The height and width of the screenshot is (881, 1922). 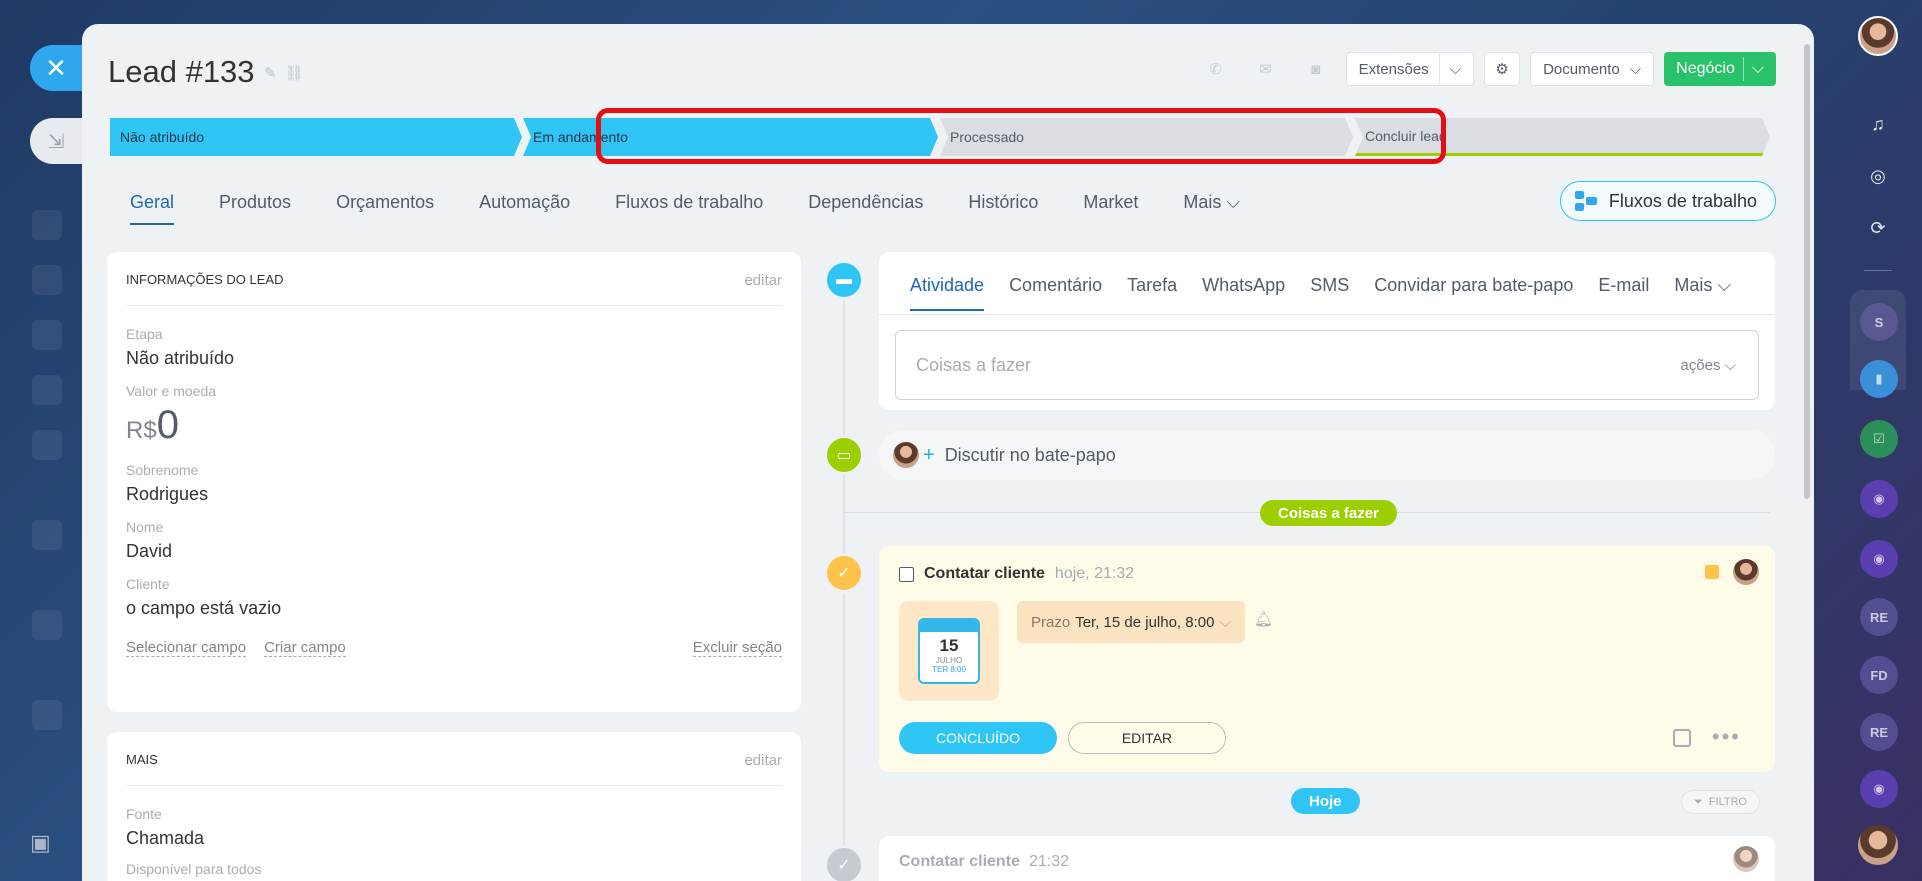 I want to click on document-button: Documento ⌵, so click(x=1592, y=69).